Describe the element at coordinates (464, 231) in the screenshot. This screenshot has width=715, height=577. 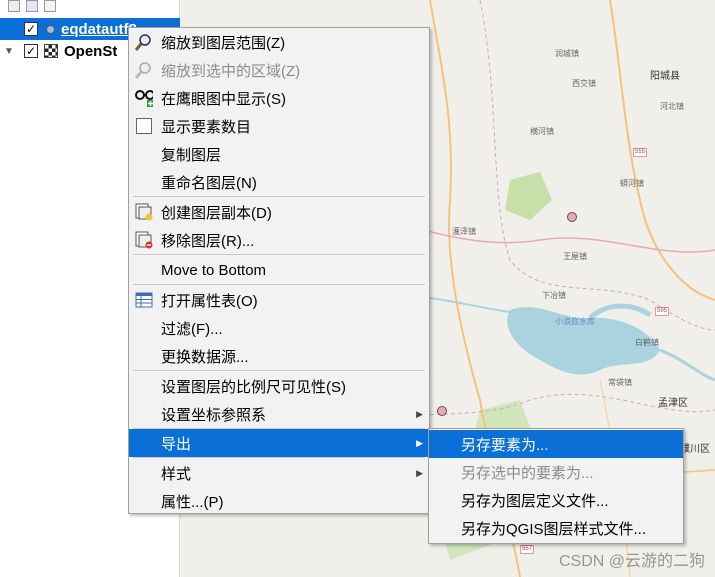
I see `map-town-label: 濩泽镇` at that location.